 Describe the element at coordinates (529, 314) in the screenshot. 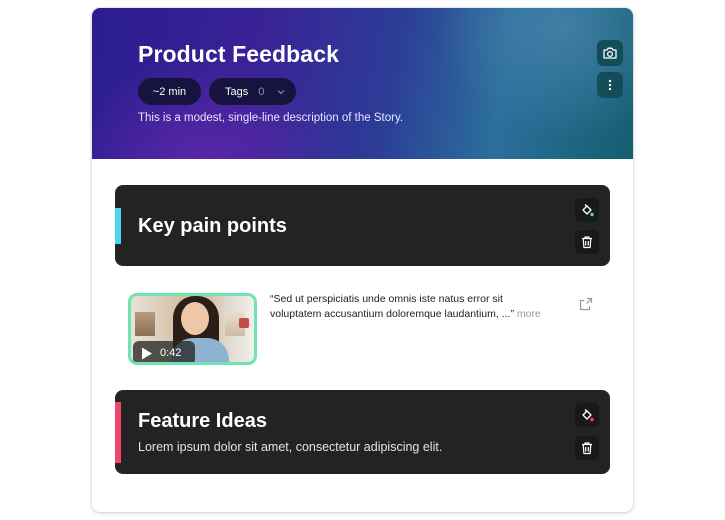

I see `more-link: more` at that location.